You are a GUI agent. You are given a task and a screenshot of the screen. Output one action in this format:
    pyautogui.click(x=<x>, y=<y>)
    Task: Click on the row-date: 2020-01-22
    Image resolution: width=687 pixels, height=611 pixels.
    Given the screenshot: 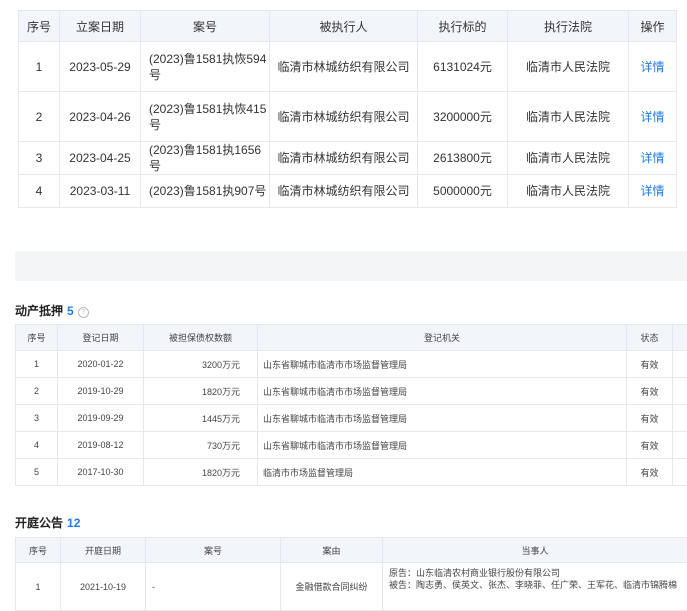 What is the action you would take?
    pyautogui.click(x=101, y=364)
    